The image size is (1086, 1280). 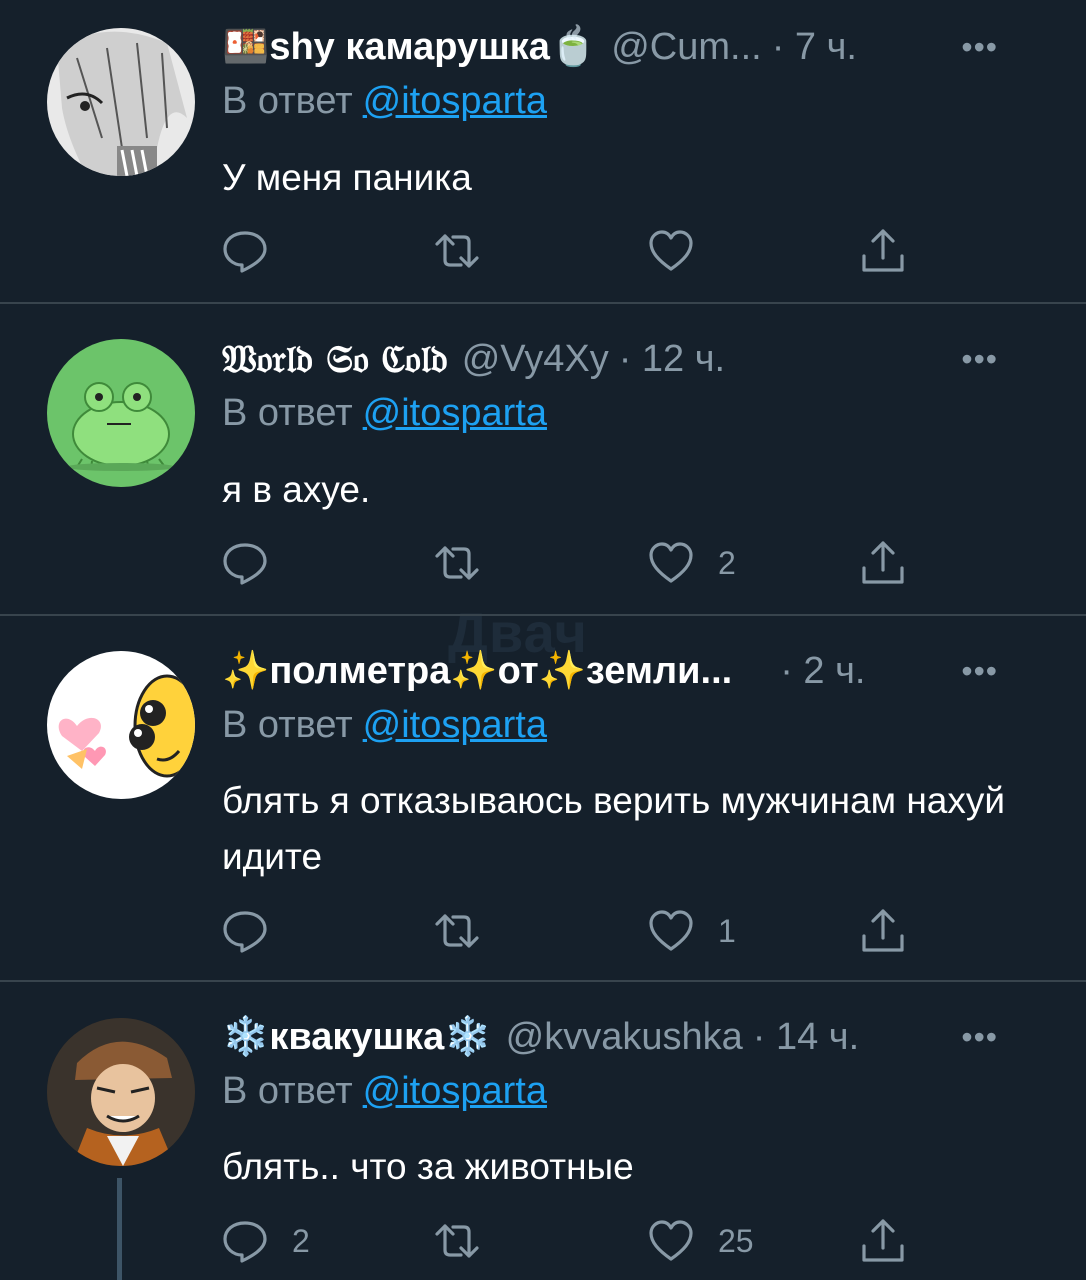 What do you see at coordinates (806, 1037) in the screenshot?
I see `timestamp: · 14 ч.` at bounding box center [806, 1037].